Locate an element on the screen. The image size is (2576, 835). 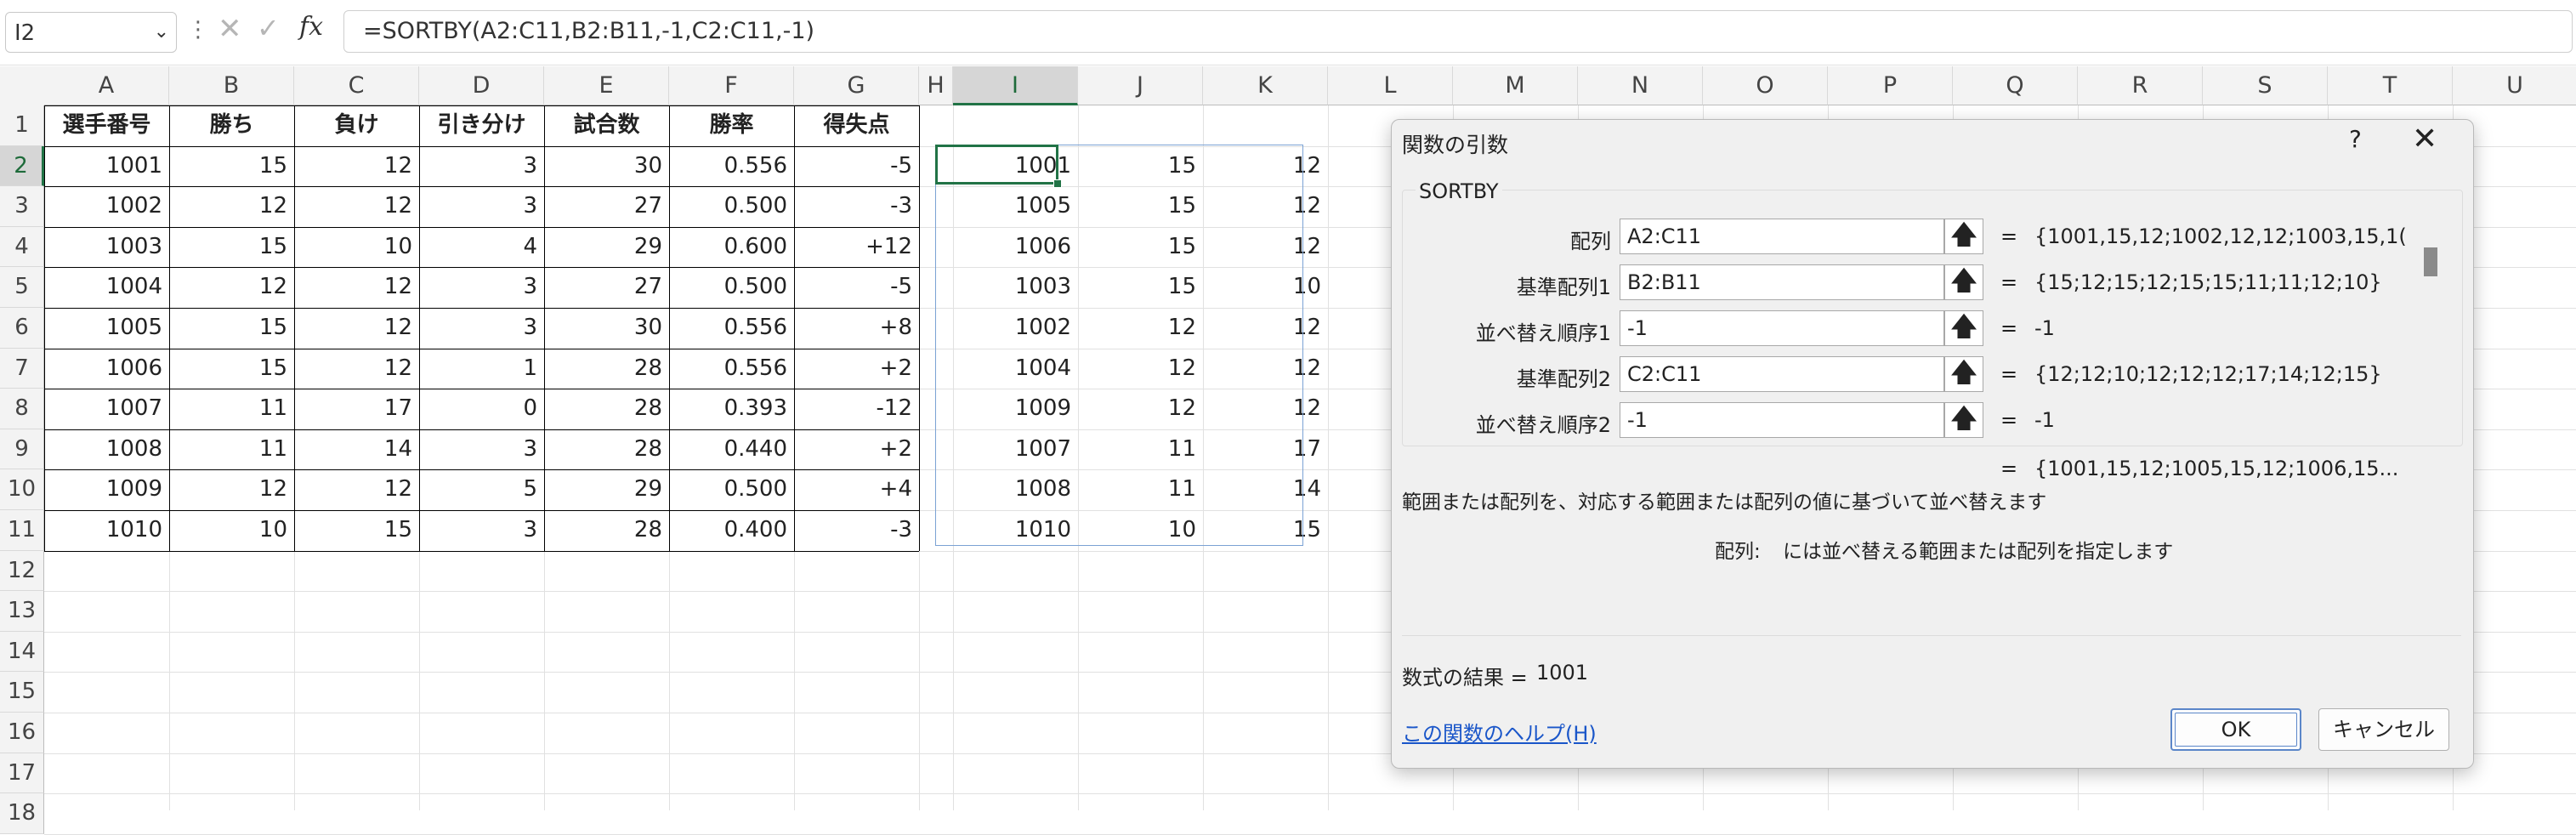
table-cell: 1007 is located at coordinates (107, 409).